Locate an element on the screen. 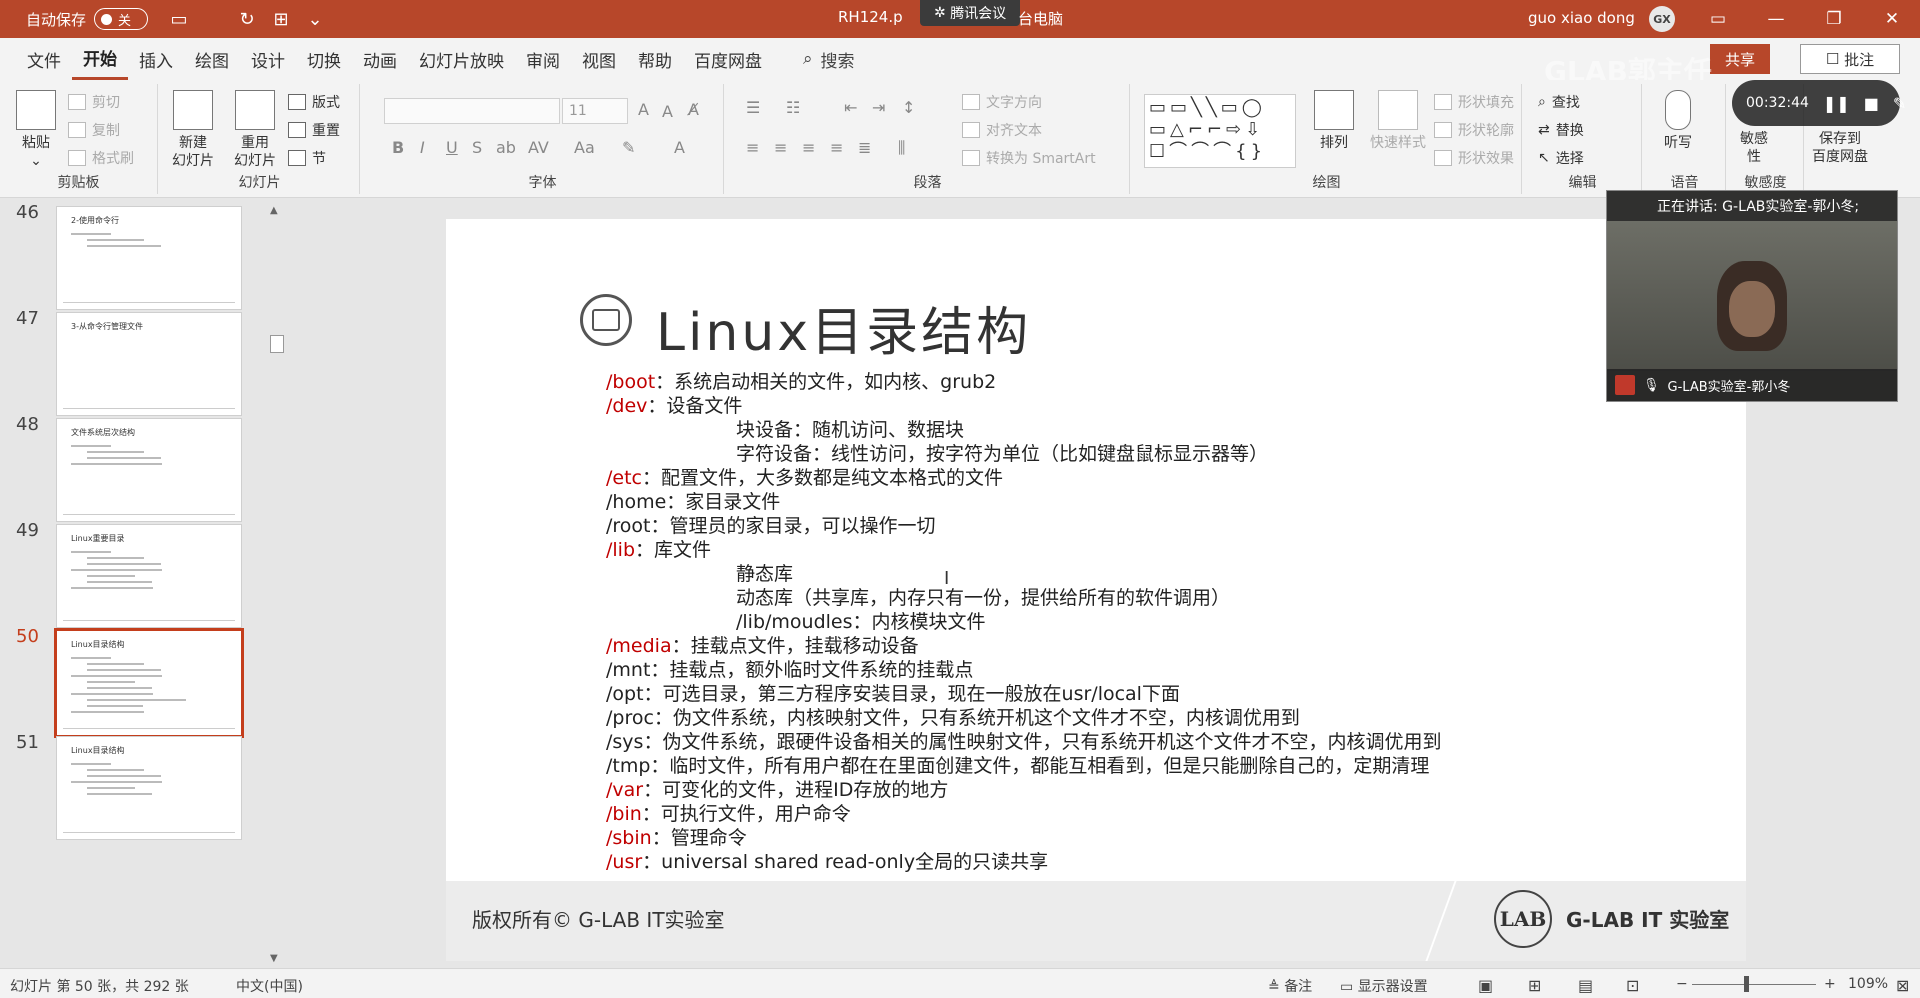 This screenshot has width=1920, height=998. increase-indent-icon: ⇥ is located at coordinates (878, 107).